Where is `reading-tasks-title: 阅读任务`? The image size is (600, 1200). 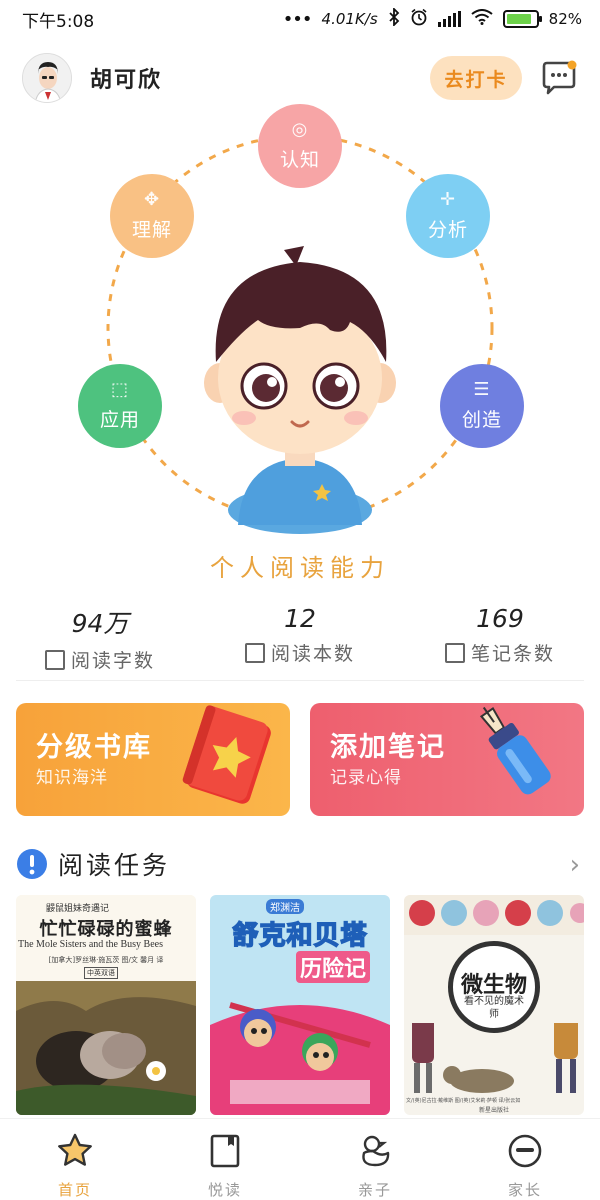
reading-tasks-title: 阅读任务 is located at coordinates (114, 865).